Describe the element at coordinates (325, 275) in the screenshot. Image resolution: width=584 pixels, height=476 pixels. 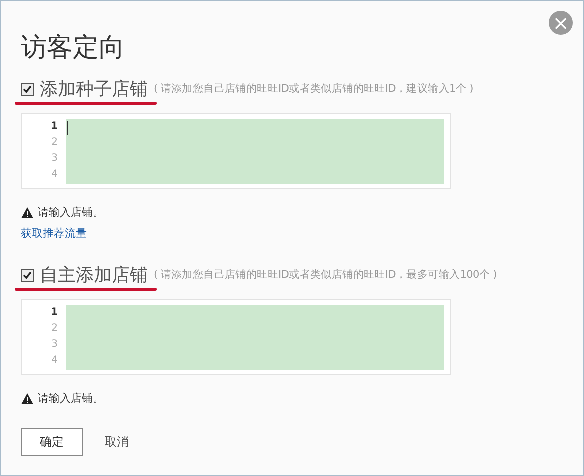
I see `hint-text: ( 请添加您自己店铺的旺旺ID或者类似店铺的旺旺ID，最多可输入100个 )` at that location.